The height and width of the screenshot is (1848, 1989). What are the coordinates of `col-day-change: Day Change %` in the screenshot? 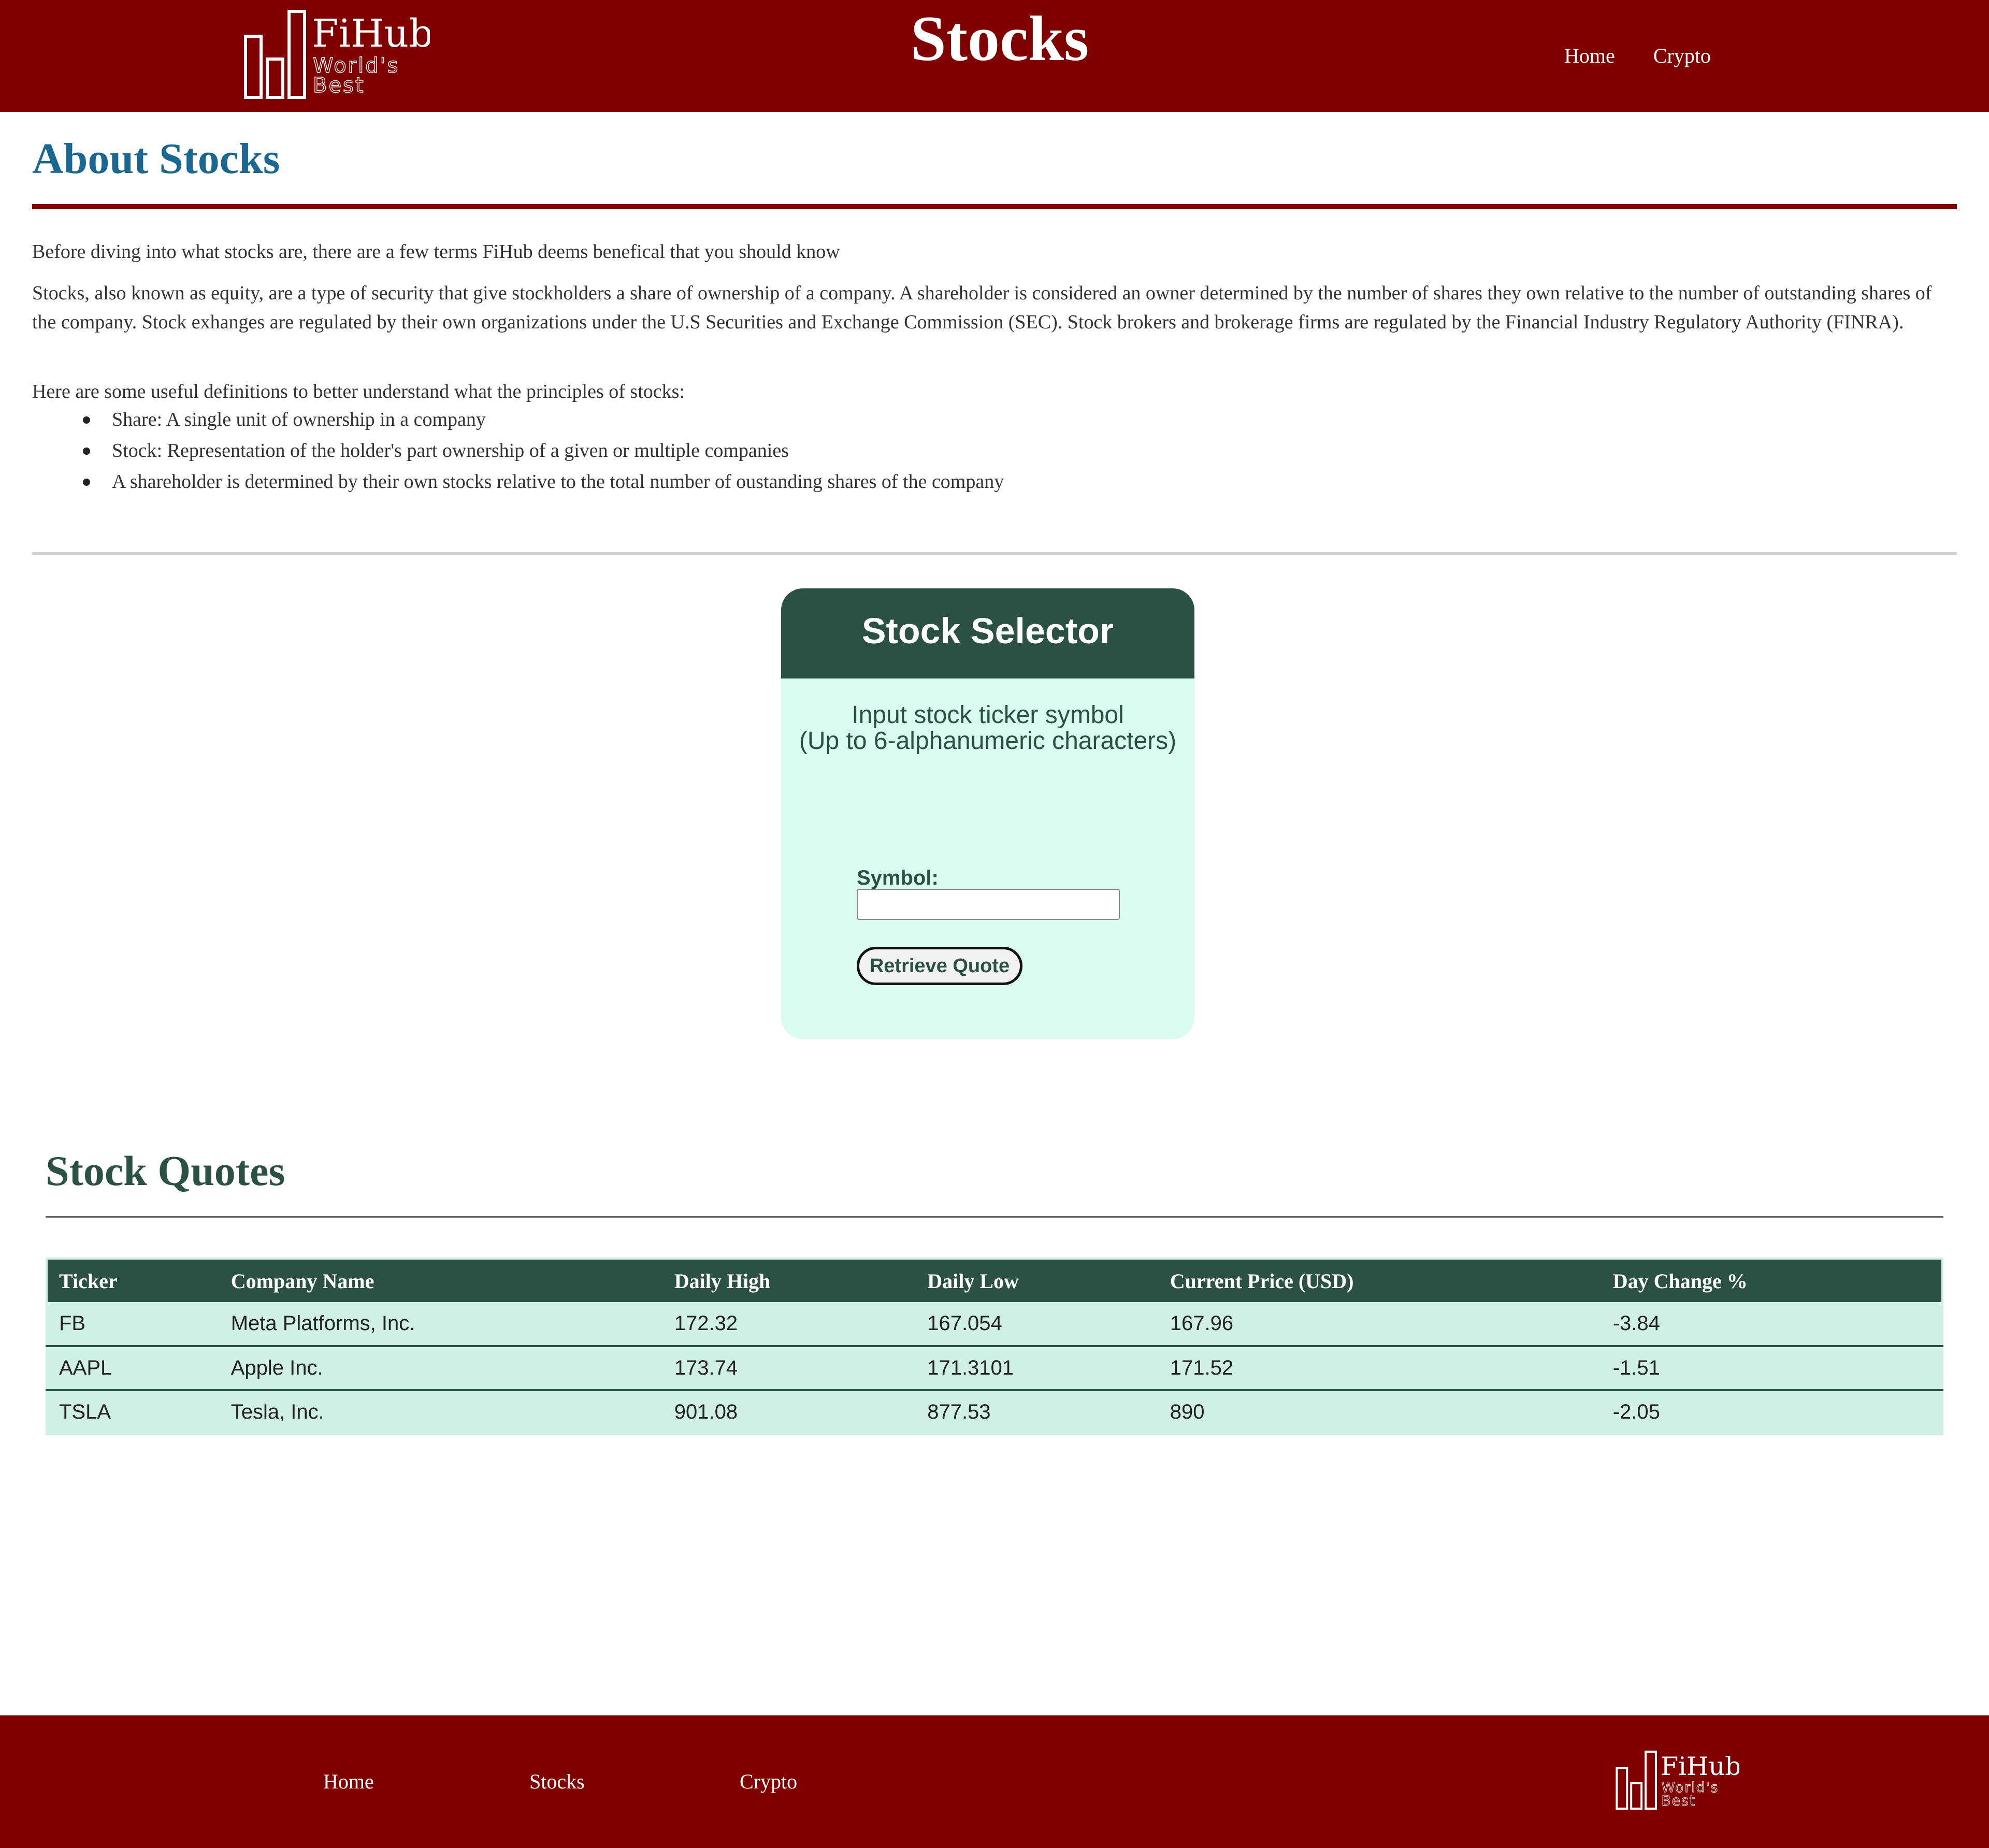 It's located at (1771, 1280).